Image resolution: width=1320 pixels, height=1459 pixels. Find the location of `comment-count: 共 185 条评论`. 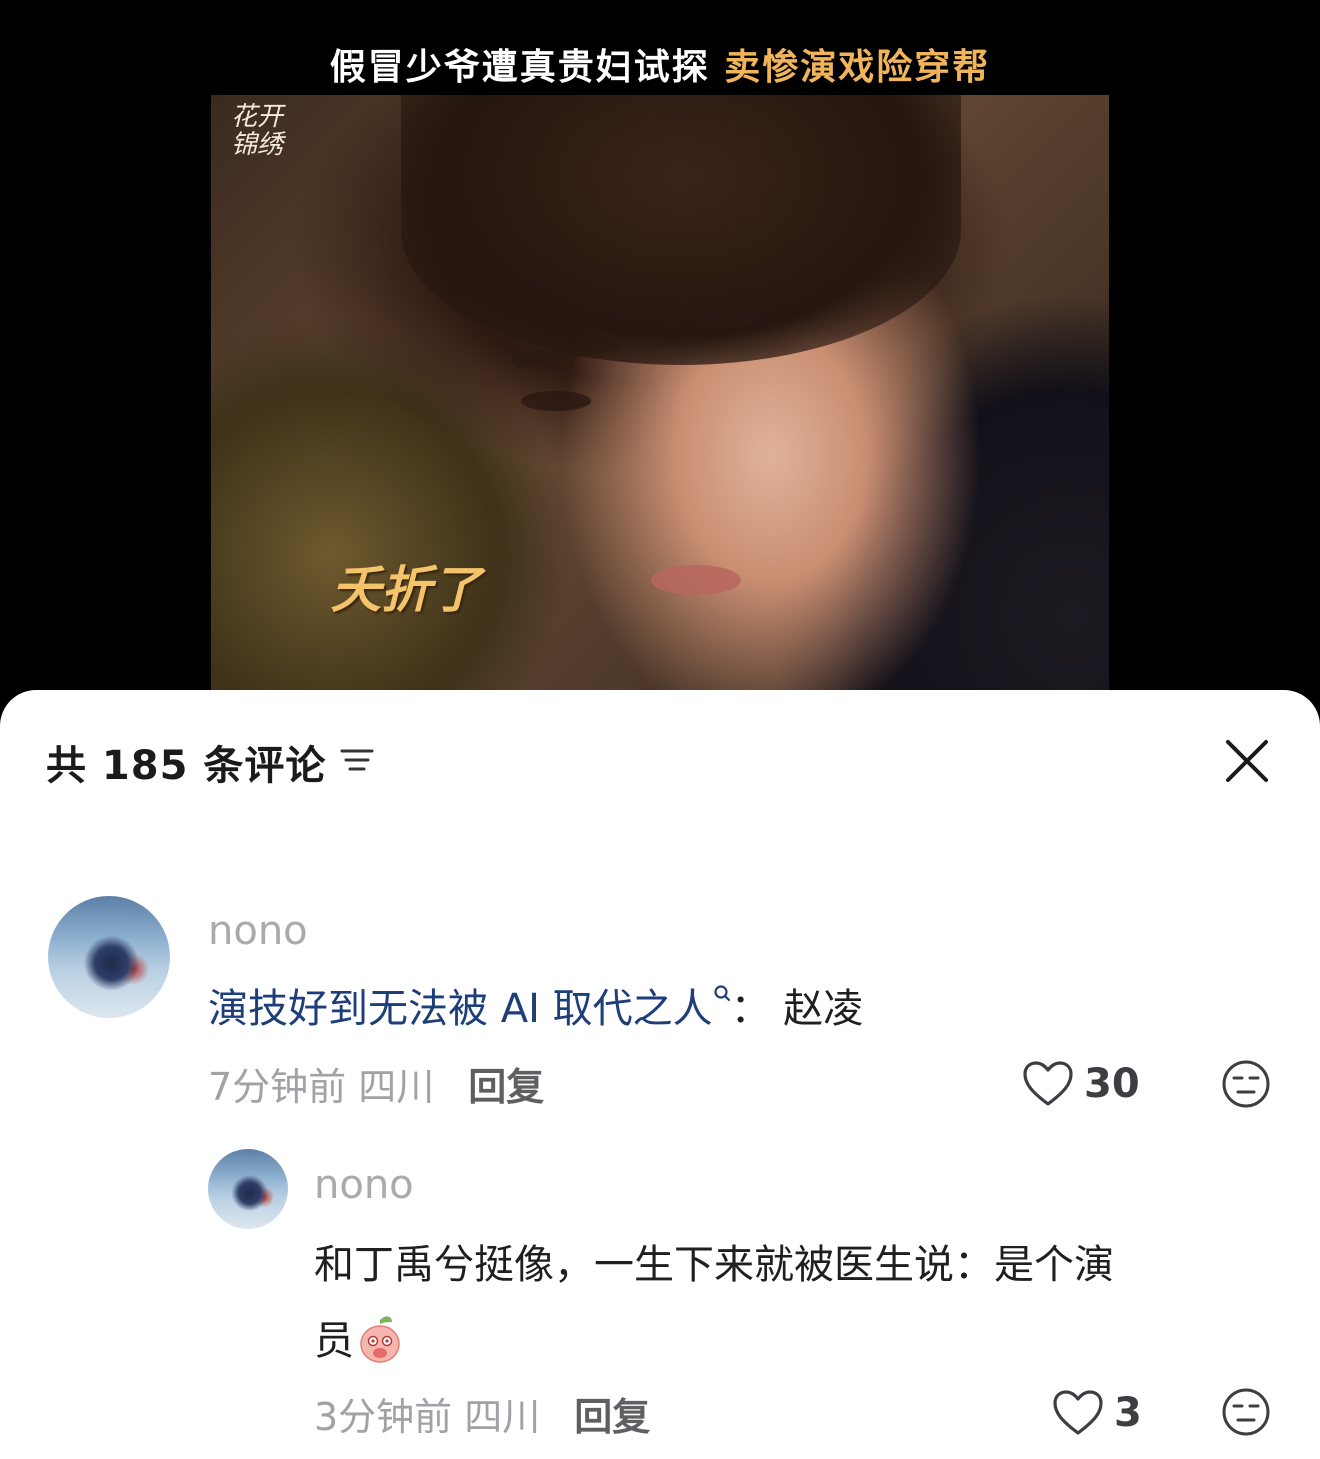

comment-count: 共 185 条评论 is located at coordinates (186, 766).